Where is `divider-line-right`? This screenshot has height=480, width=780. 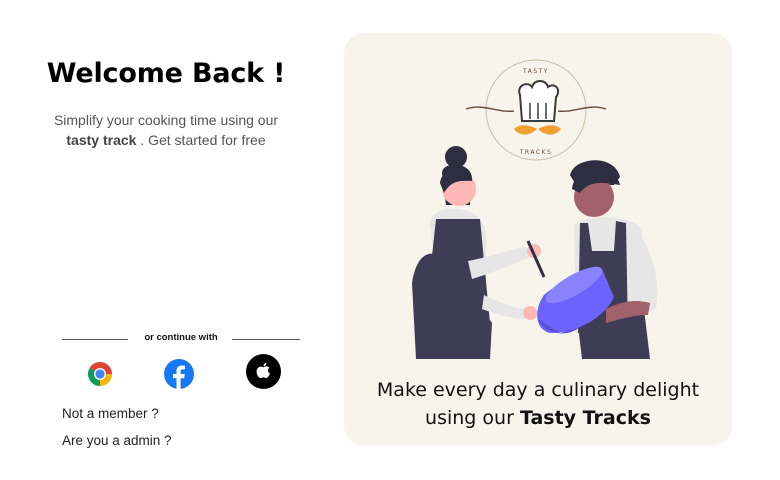 divider-line-right is located at coordinates (266, 339).